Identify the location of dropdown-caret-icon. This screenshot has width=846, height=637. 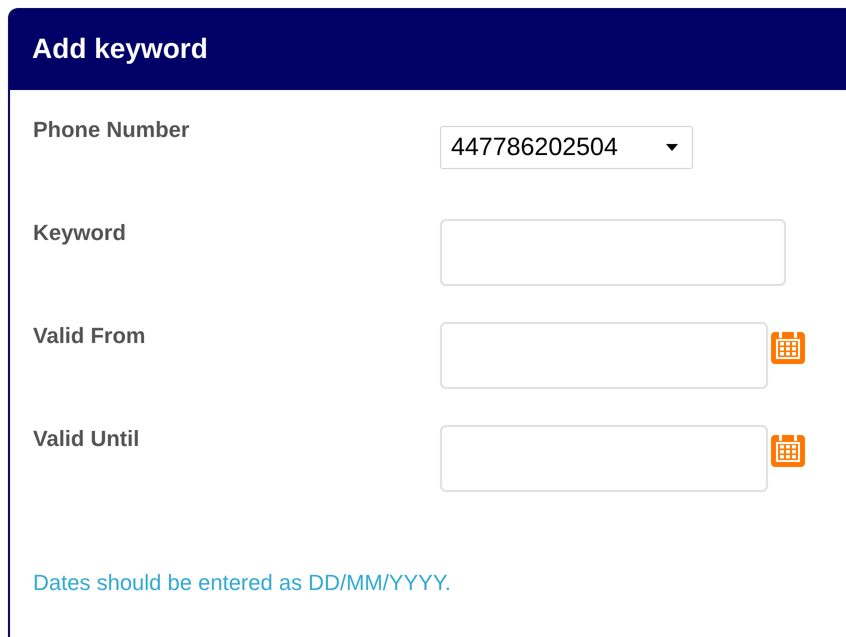
(672, 147).